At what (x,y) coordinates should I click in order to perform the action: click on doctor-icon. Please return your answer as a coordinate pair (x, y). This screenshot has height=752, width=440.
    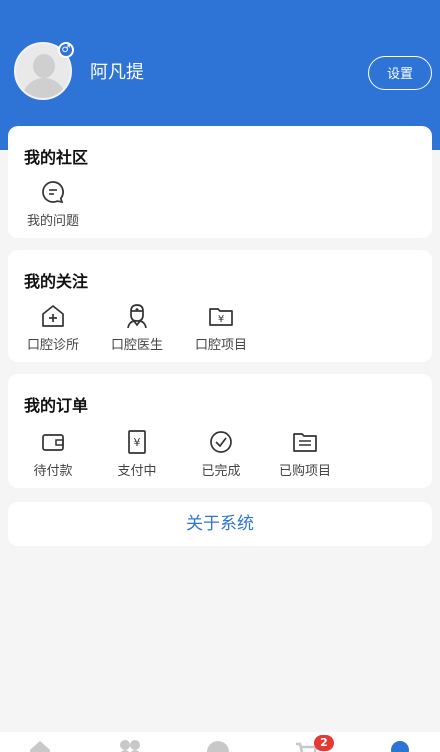
    Looking at the image, I should click on (137, 316).